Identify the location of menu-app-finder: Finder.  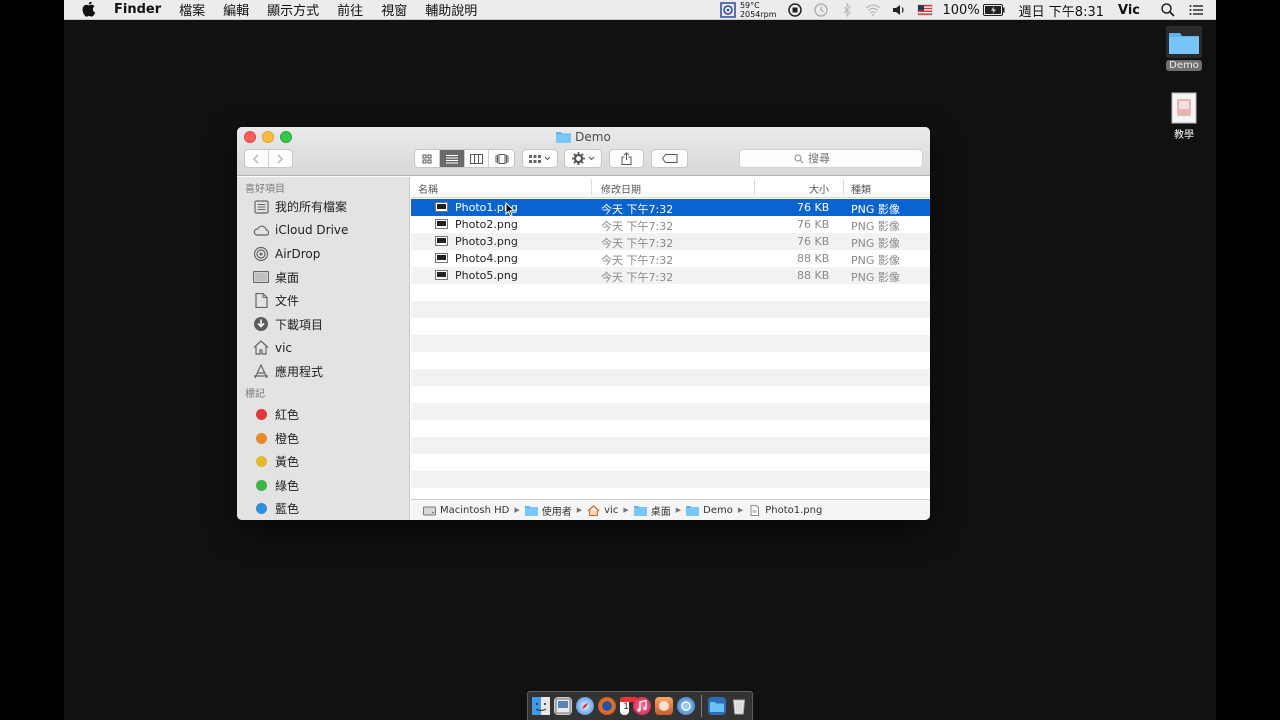
(137, 9).